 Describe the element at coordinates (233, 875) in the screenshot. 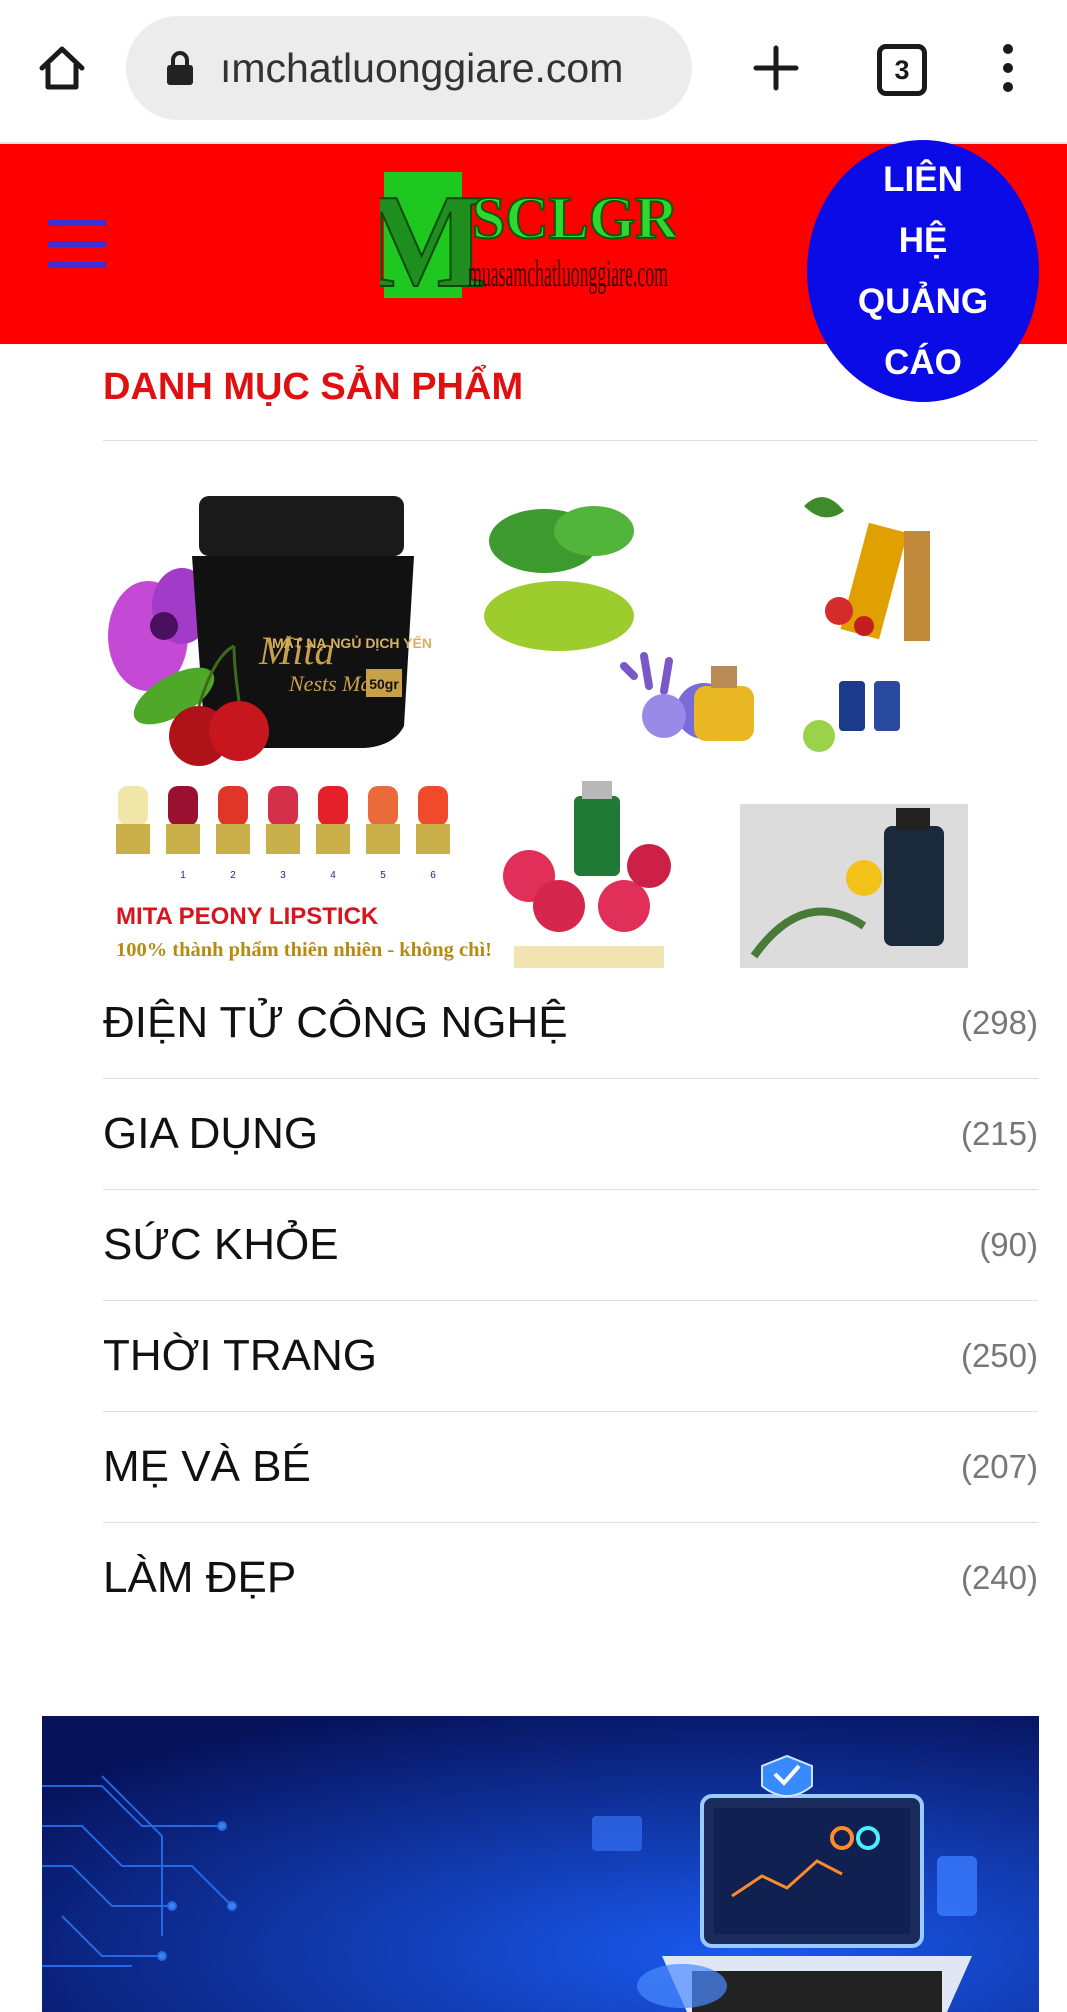

I see `shade-number: 2` at that location.